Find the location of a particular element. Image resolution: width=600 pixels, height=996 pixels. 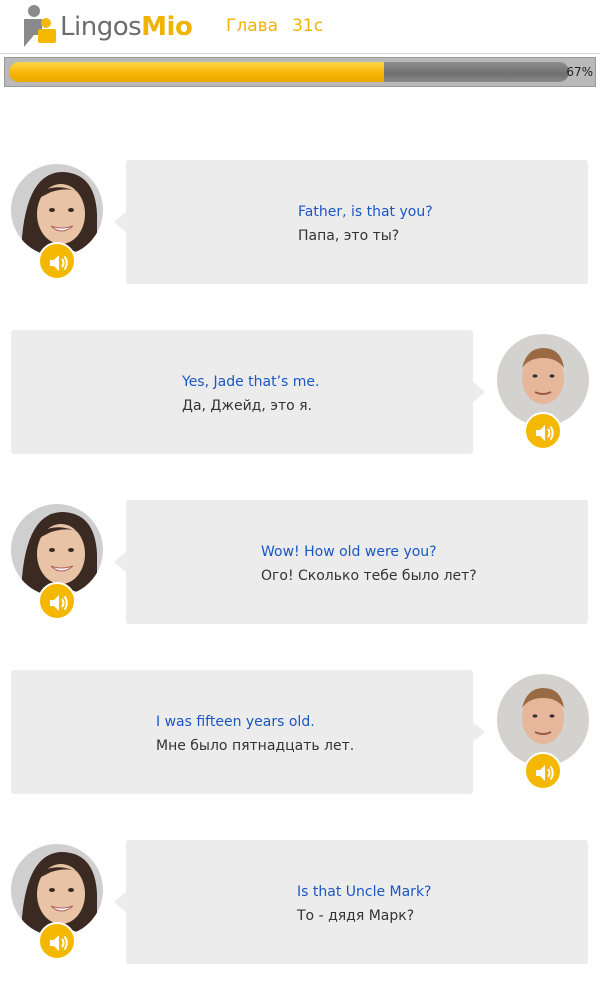

speech-bubble: Is that Uncle Mark? То - дядя Марк? is located at coordinates (351, 902).